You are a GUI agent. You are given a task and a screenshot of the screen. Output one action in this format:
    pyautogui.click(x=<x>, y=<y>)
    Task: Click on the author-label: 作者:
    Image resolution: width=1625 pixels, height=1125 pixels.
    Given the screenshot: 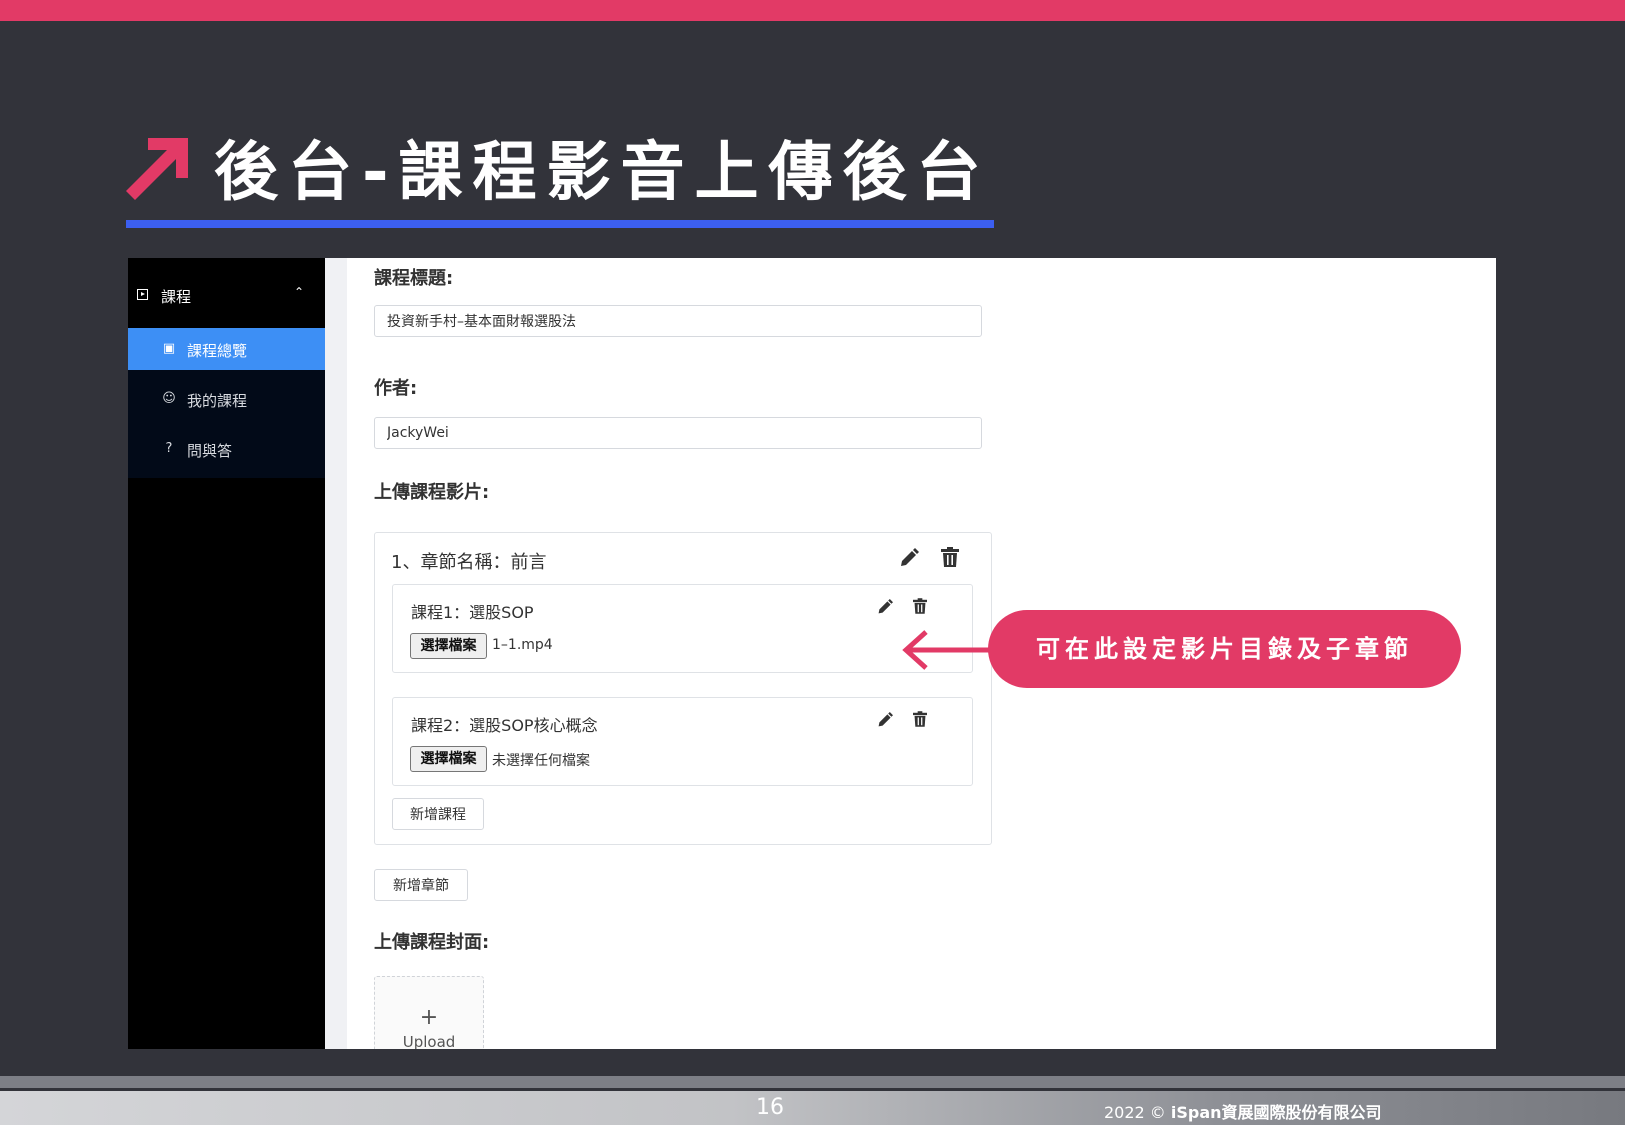 What is the action you would take?
    pyautogui.click(x=396, y=388)
    